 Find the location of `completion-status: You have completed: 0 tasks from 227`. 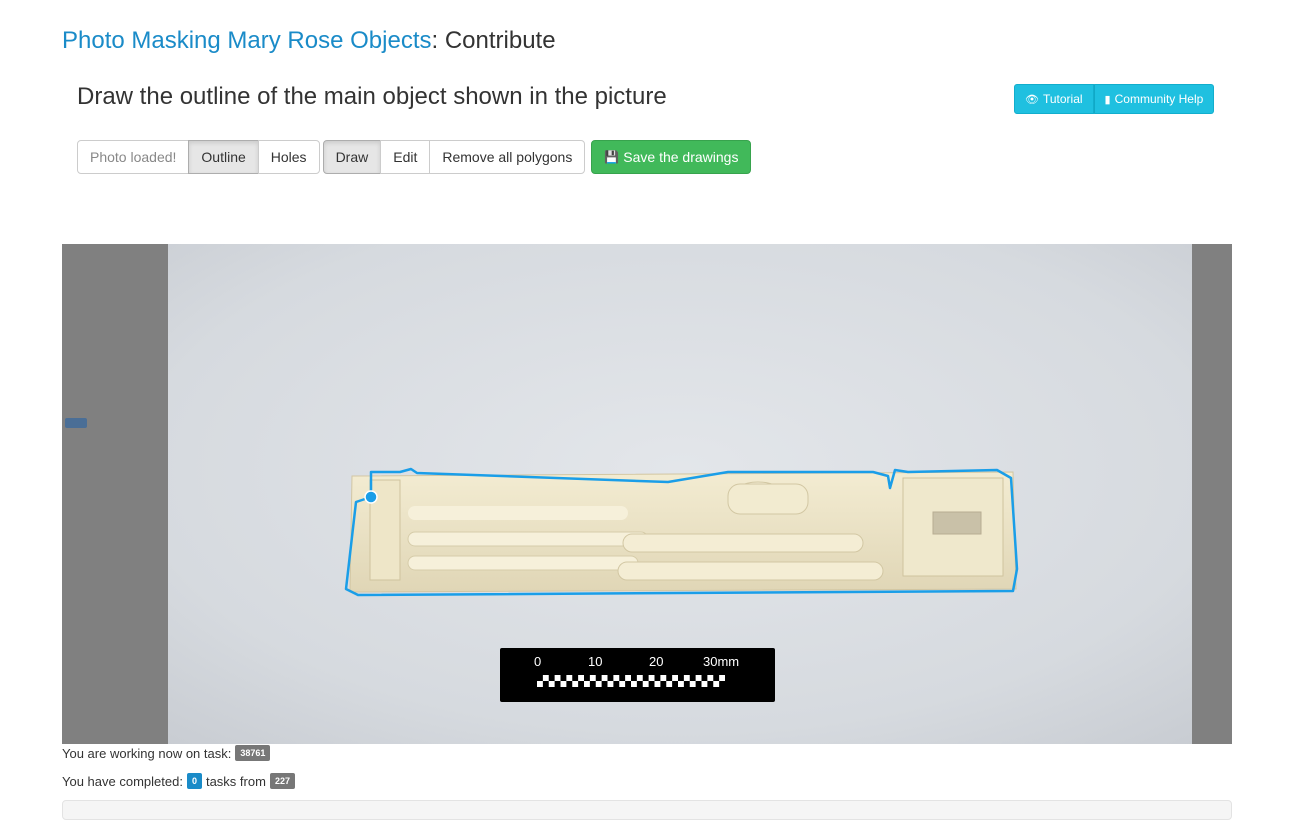

completion-status: You have completed: 0 tasks from 227 is located at coordinates (180, 781).